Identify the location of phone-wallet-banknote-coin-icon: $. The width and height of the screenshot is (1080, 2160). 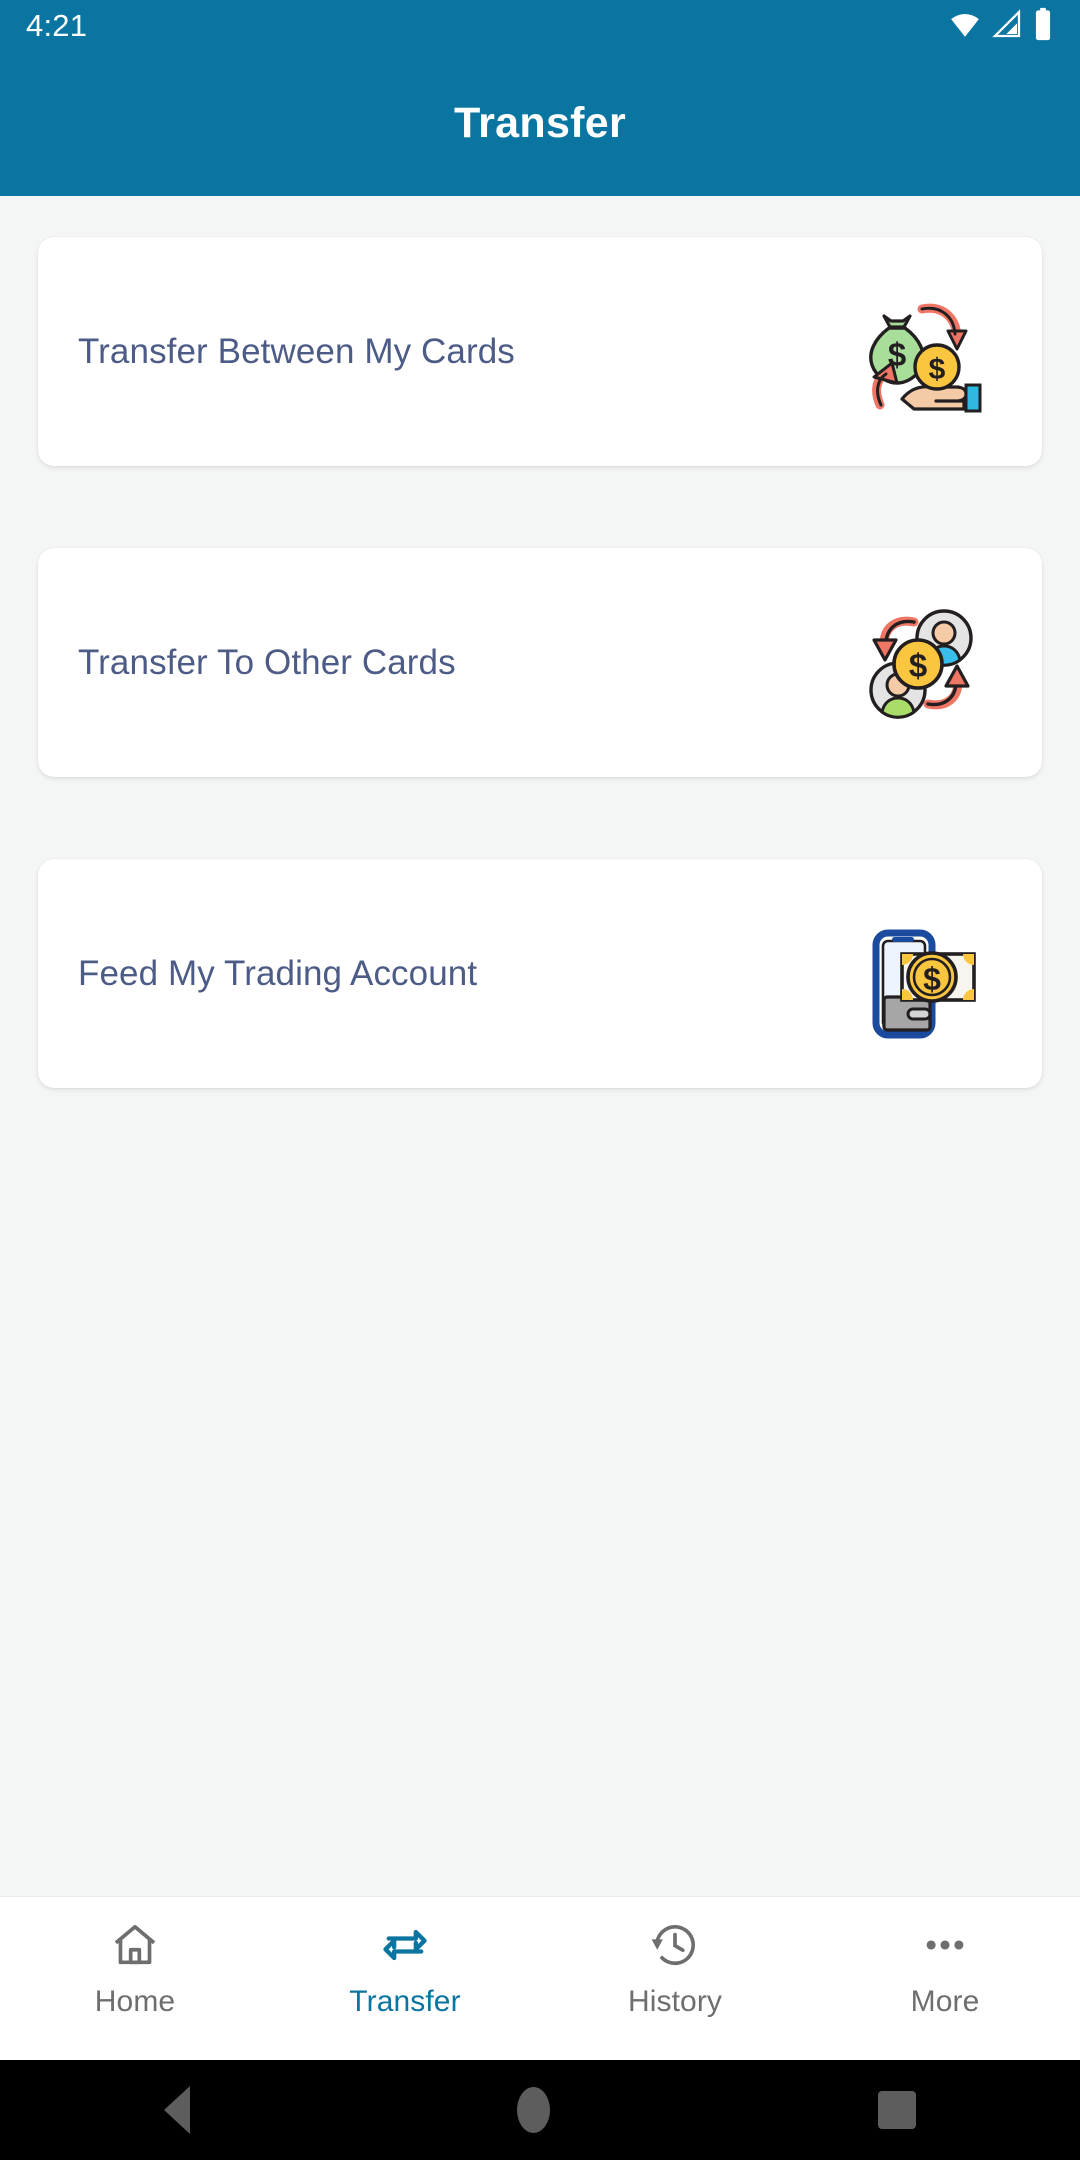
(921, 974).